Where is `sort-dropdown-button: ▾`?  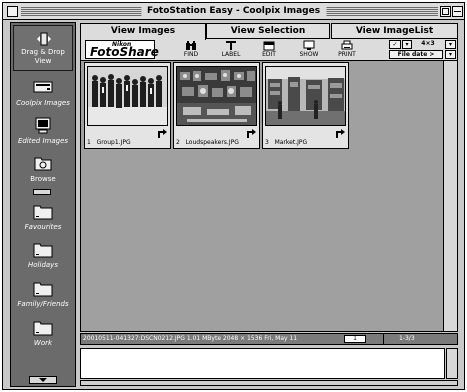
sort-dropdown-button: ▾ is located at coordinates (450, 54).